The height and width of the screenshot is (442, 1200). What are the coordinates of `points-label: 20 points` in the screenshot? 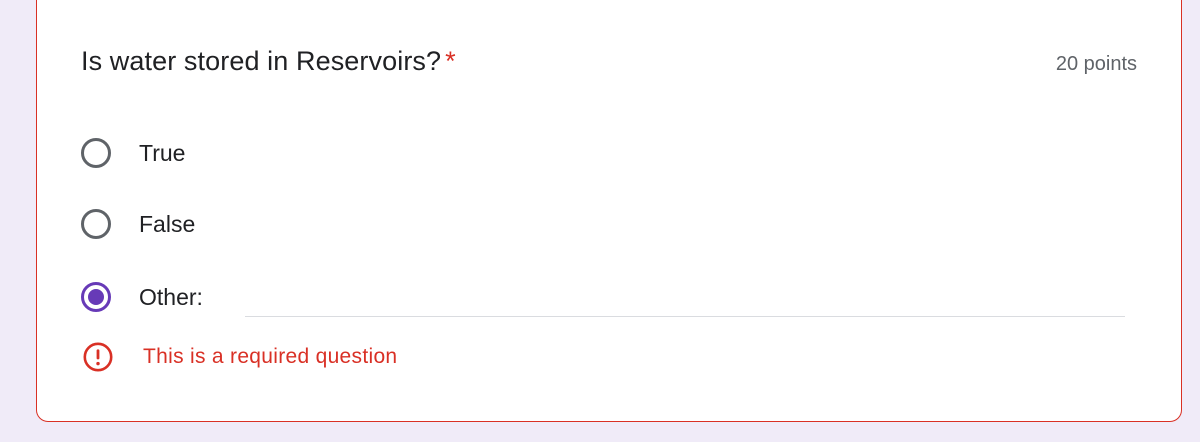 It's located at (1096, 64).